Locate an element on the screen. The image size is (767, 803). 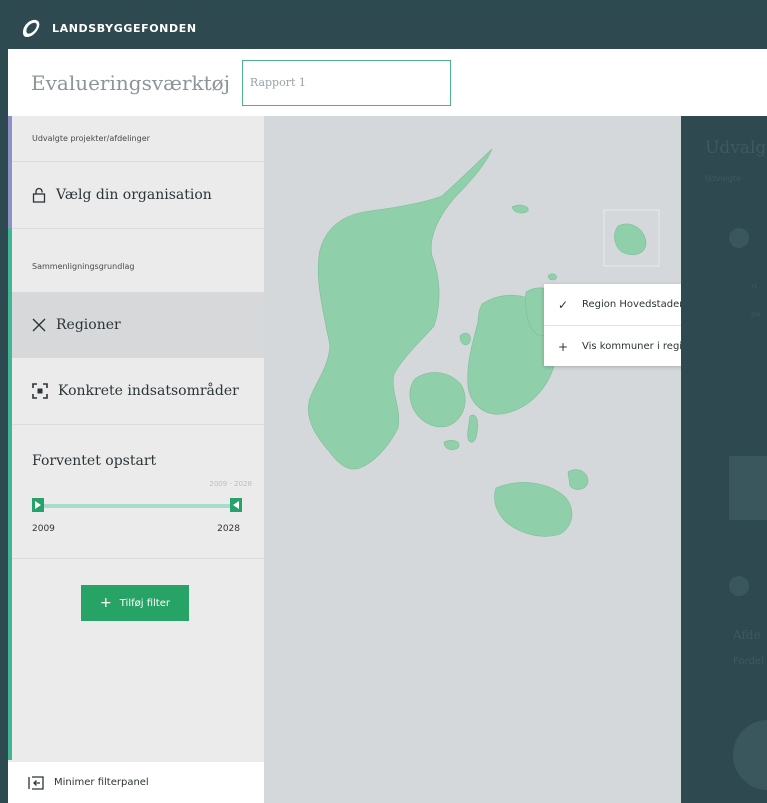
slider-max-label: 2028 is located at coordinates (228, 529).